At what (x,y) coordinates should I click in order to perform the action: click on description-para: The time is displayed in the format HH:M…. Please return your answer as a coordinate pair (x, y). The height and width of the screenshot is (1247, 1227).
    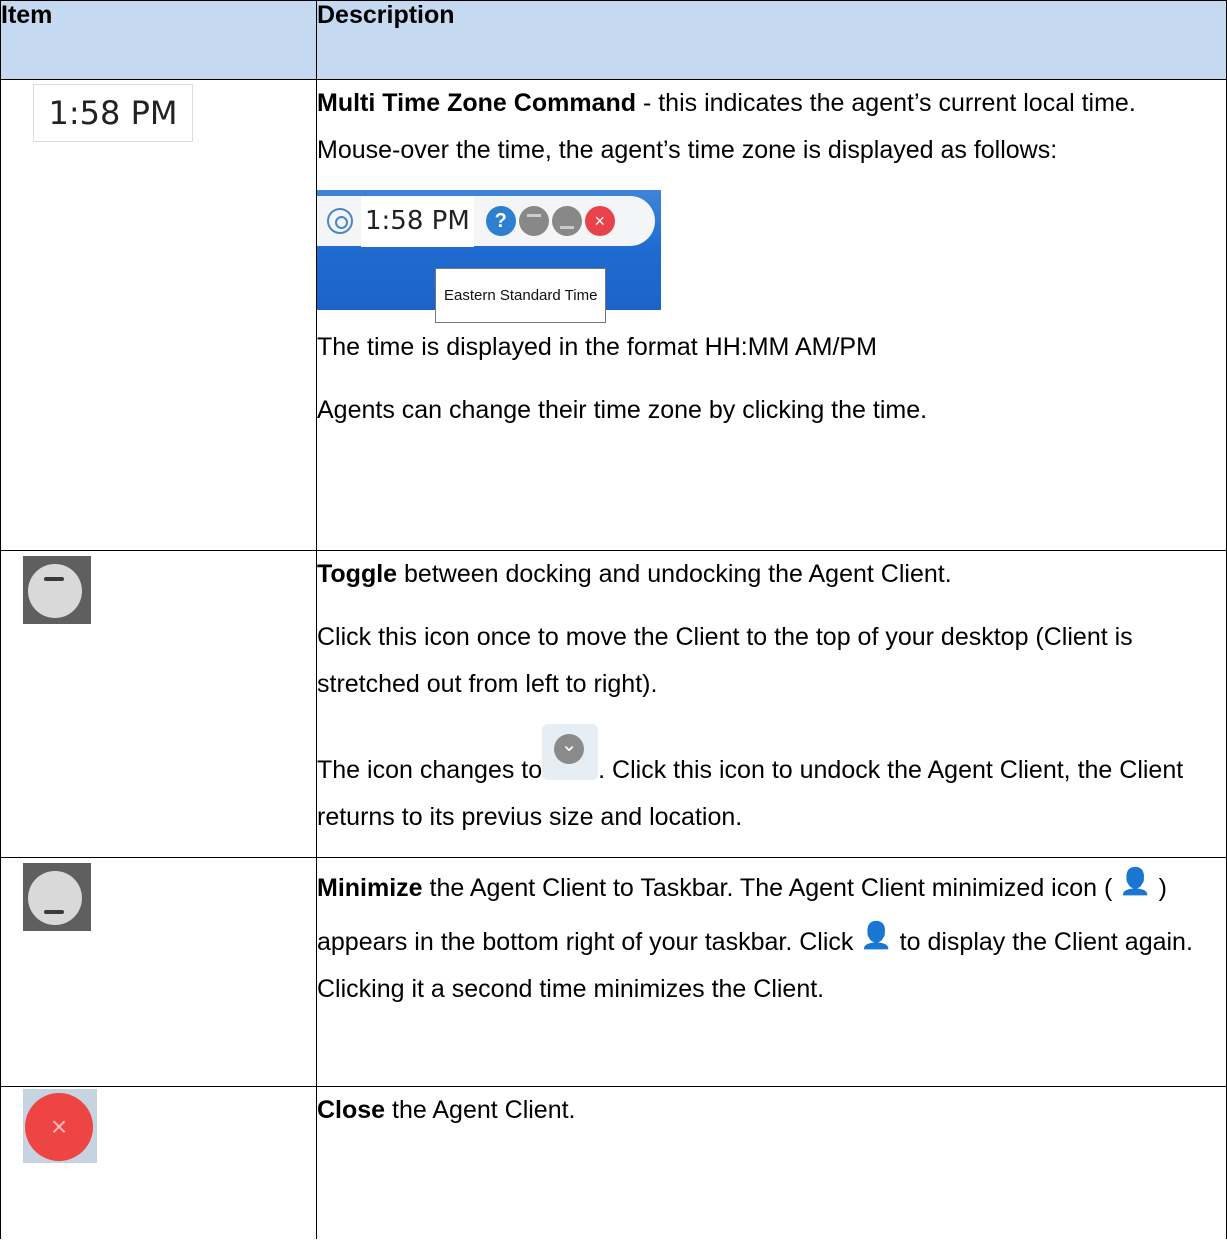
    Looking at the image, I should click on (597, 347).